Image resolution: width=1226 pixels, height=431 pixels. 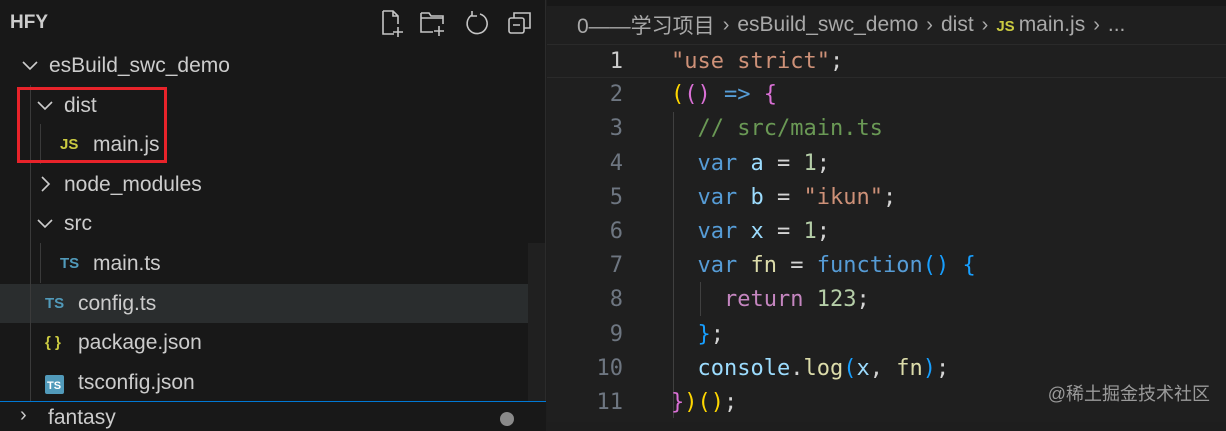 What do you see at coordinates (265, 263) in the screenshot?
I see `tree-item-main-ts: TS main.ts` at bounding box center [265, 263].